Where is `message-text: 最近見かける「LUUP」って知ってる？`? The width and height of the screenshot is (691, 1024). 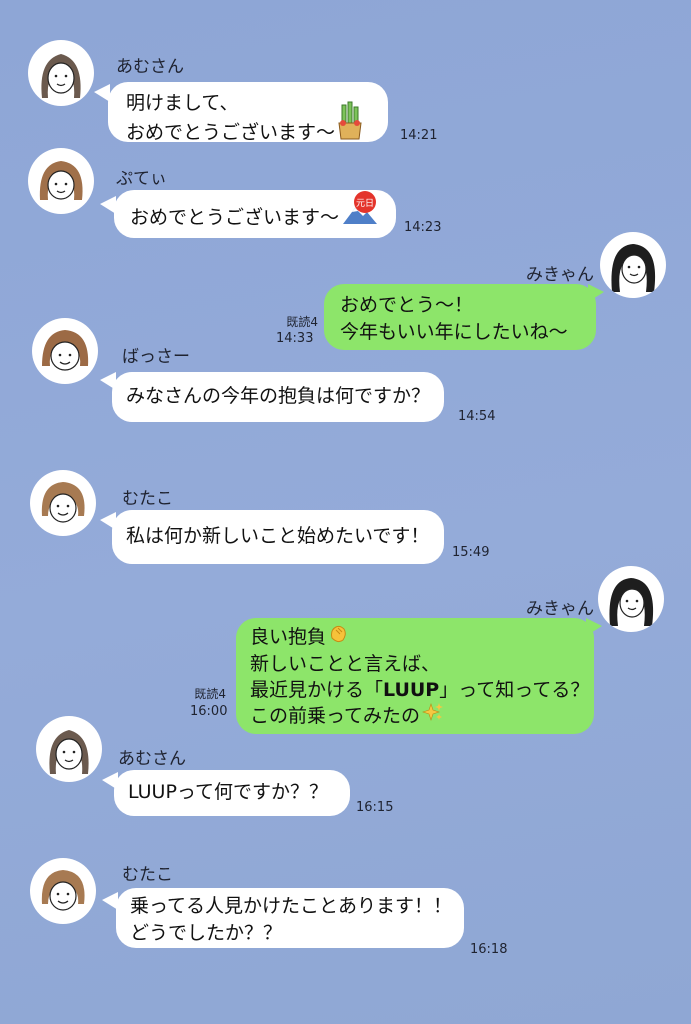 message-text: 最近見かける「LUUP」って知ってる？ is located at coordinates (420, 689).